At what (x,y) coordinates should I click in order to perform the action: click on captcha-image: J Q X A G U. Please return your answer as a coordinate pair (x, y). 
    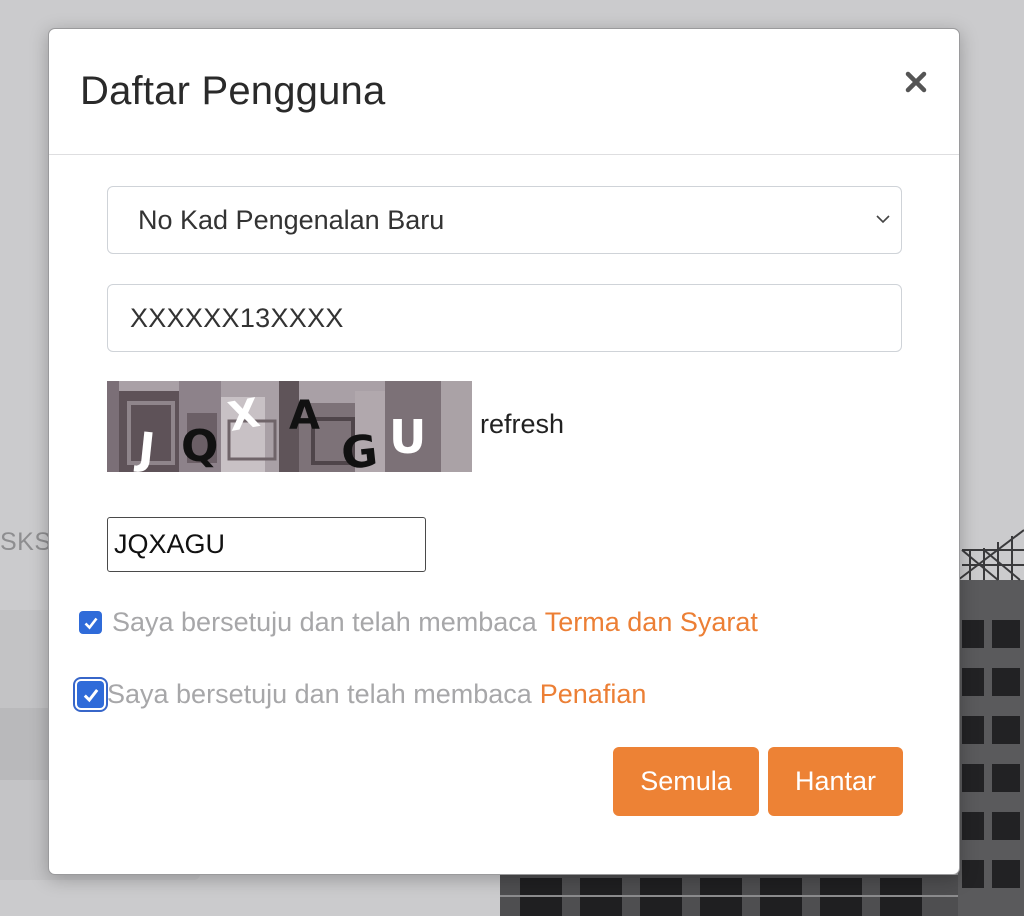
    Looking at the image, I should click on (289, 426).